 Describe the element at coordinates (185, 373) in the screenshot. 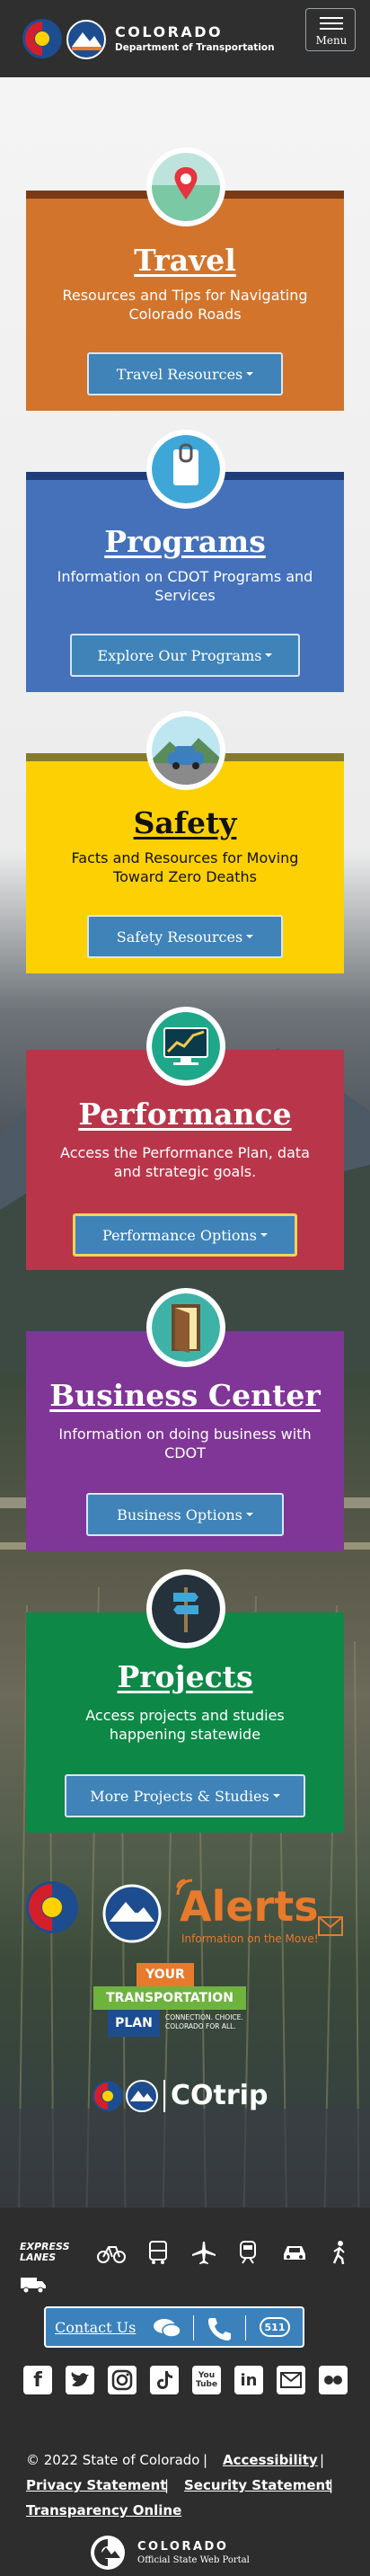

I see `travel-resources-button: Travel Resources` at that location.